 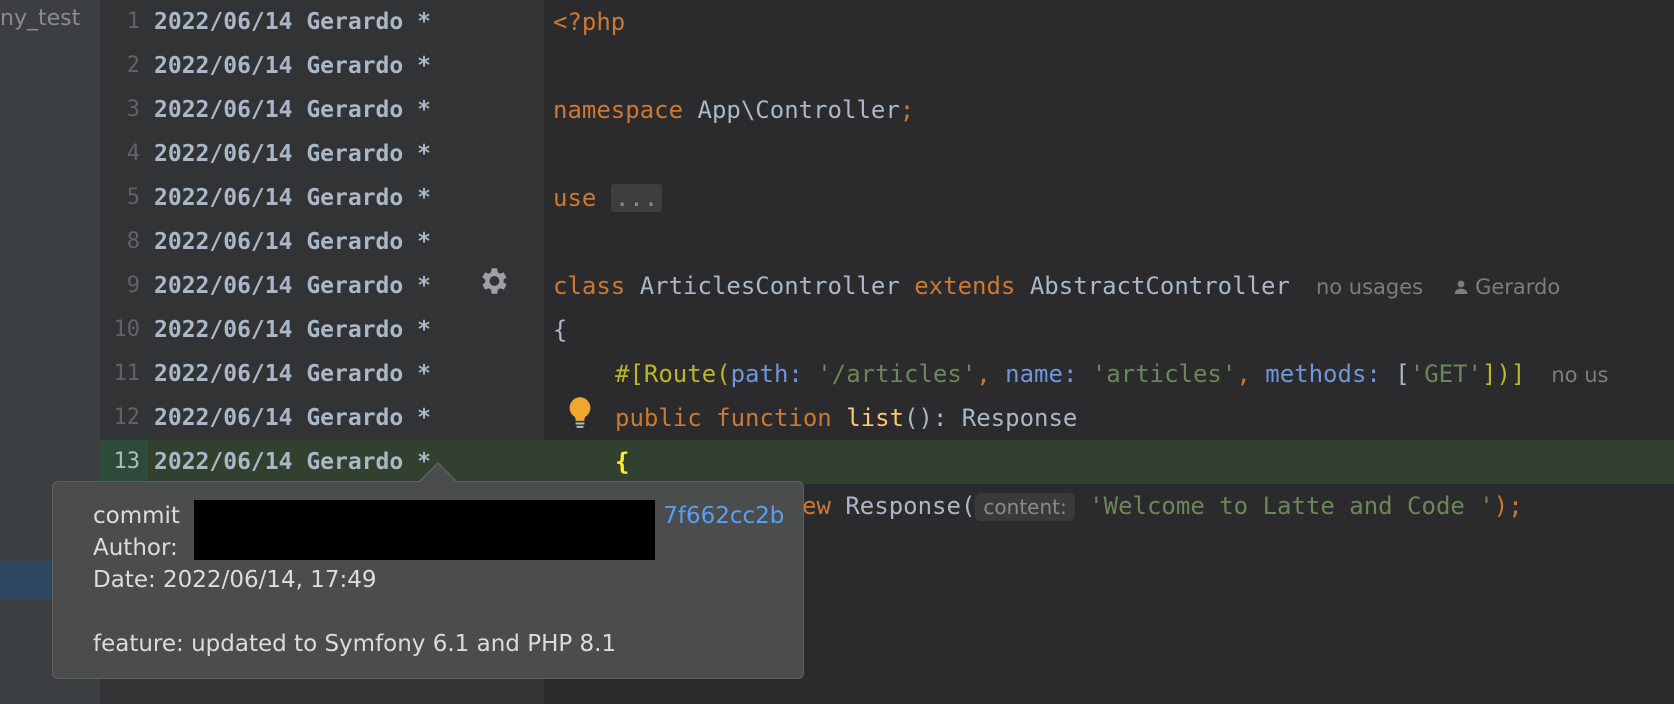 What do you see at coordinates (424, 530) in the screenshot?
I see `redaction-box` at bounding box center [424, 530].